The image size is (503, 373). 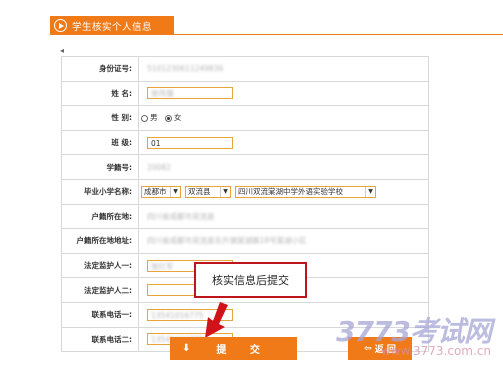 What do you see at coordinates (190, 142) in the screenshot?
I see `class-input: 01` at bounding box center [190, 142].